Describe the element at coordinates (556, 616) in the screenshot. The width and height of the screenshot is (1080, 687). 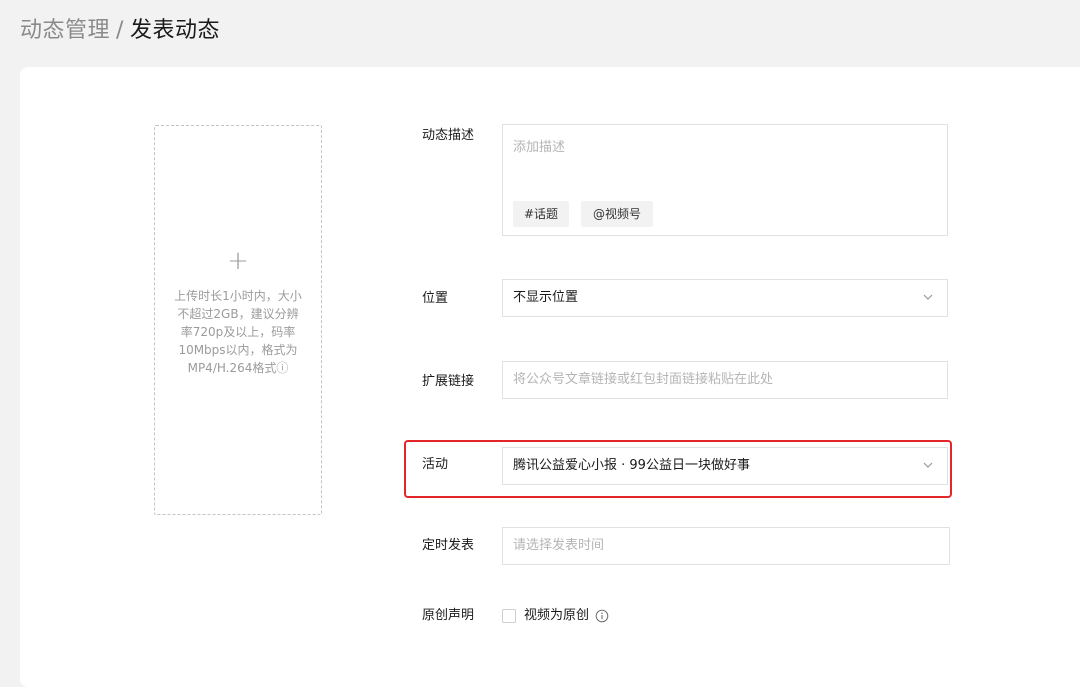
I see `original-checkbox-label: 视频为原创` at that location.